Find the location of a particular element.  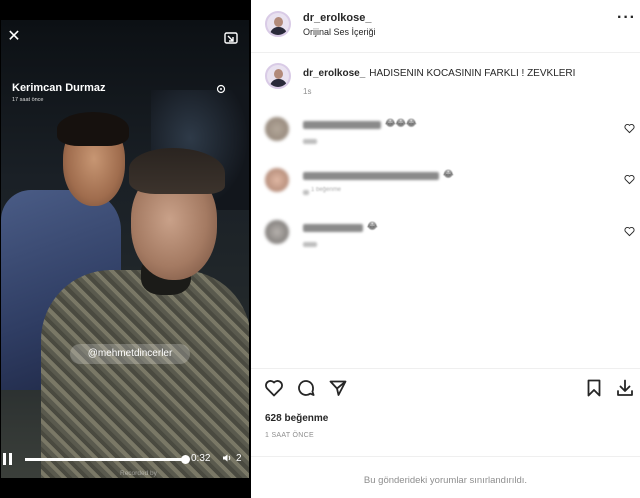

refresh-icon is located at coordinates (221, 89).